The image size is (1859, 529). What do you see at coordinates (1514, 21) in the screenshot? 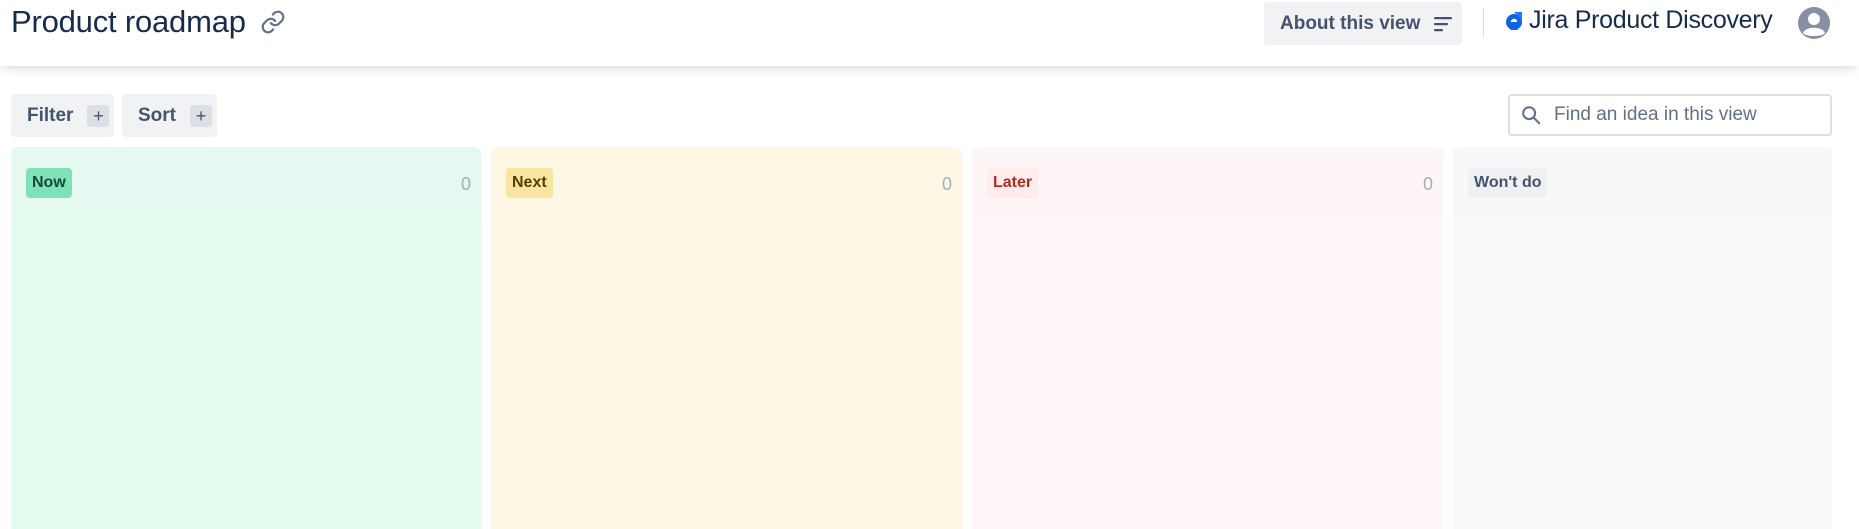
I see `jira-product-discovery-logo-icon` at bounding box center [1514, 21].